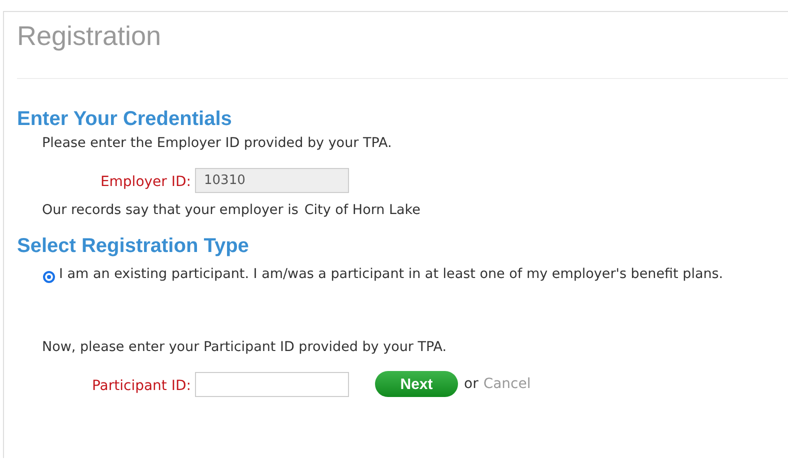 This screenshot has height=459, width=788. What do you see at coordinates (49, 277) in the screenshot?
I see `radio-button` at bounding box center [49, 277].